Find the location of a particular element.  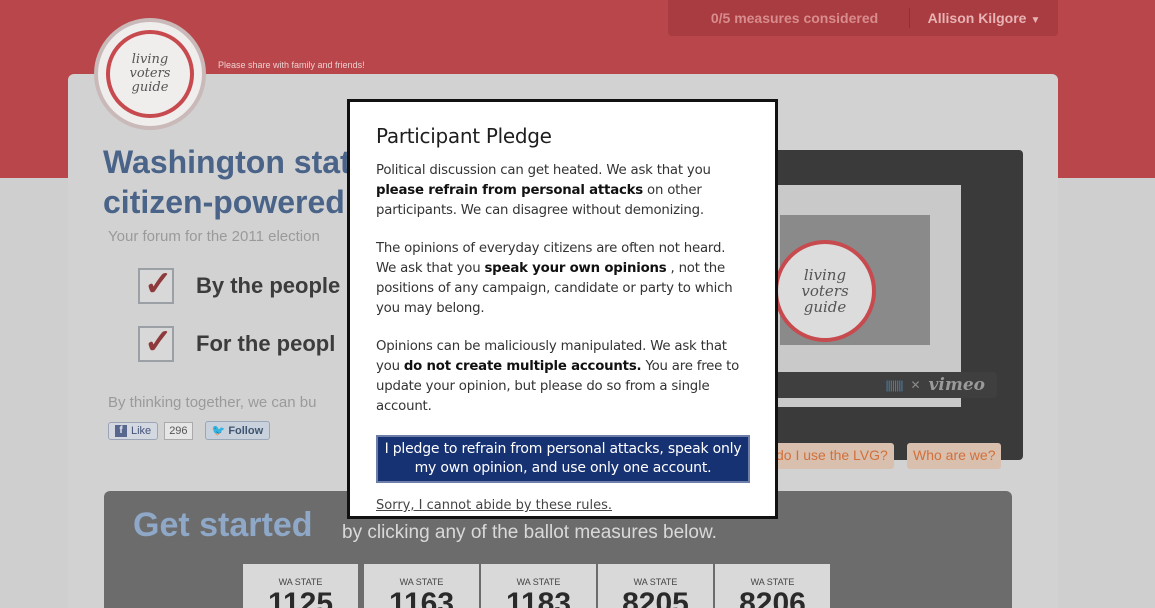

page-subline: Your forum for the 2011 election is located at coordinates (214, 236).